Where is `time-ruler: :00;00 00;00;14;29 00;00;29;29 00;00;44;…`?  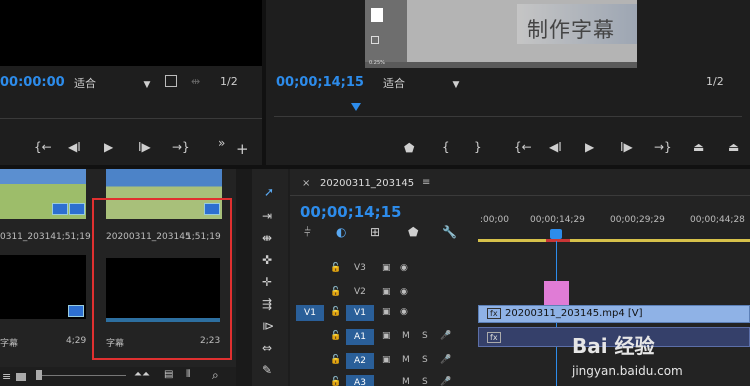
time-ruler: :00;00 00;00;14;29 00;00;29;29 00;00;44;… is located at coordinates (614, 226).